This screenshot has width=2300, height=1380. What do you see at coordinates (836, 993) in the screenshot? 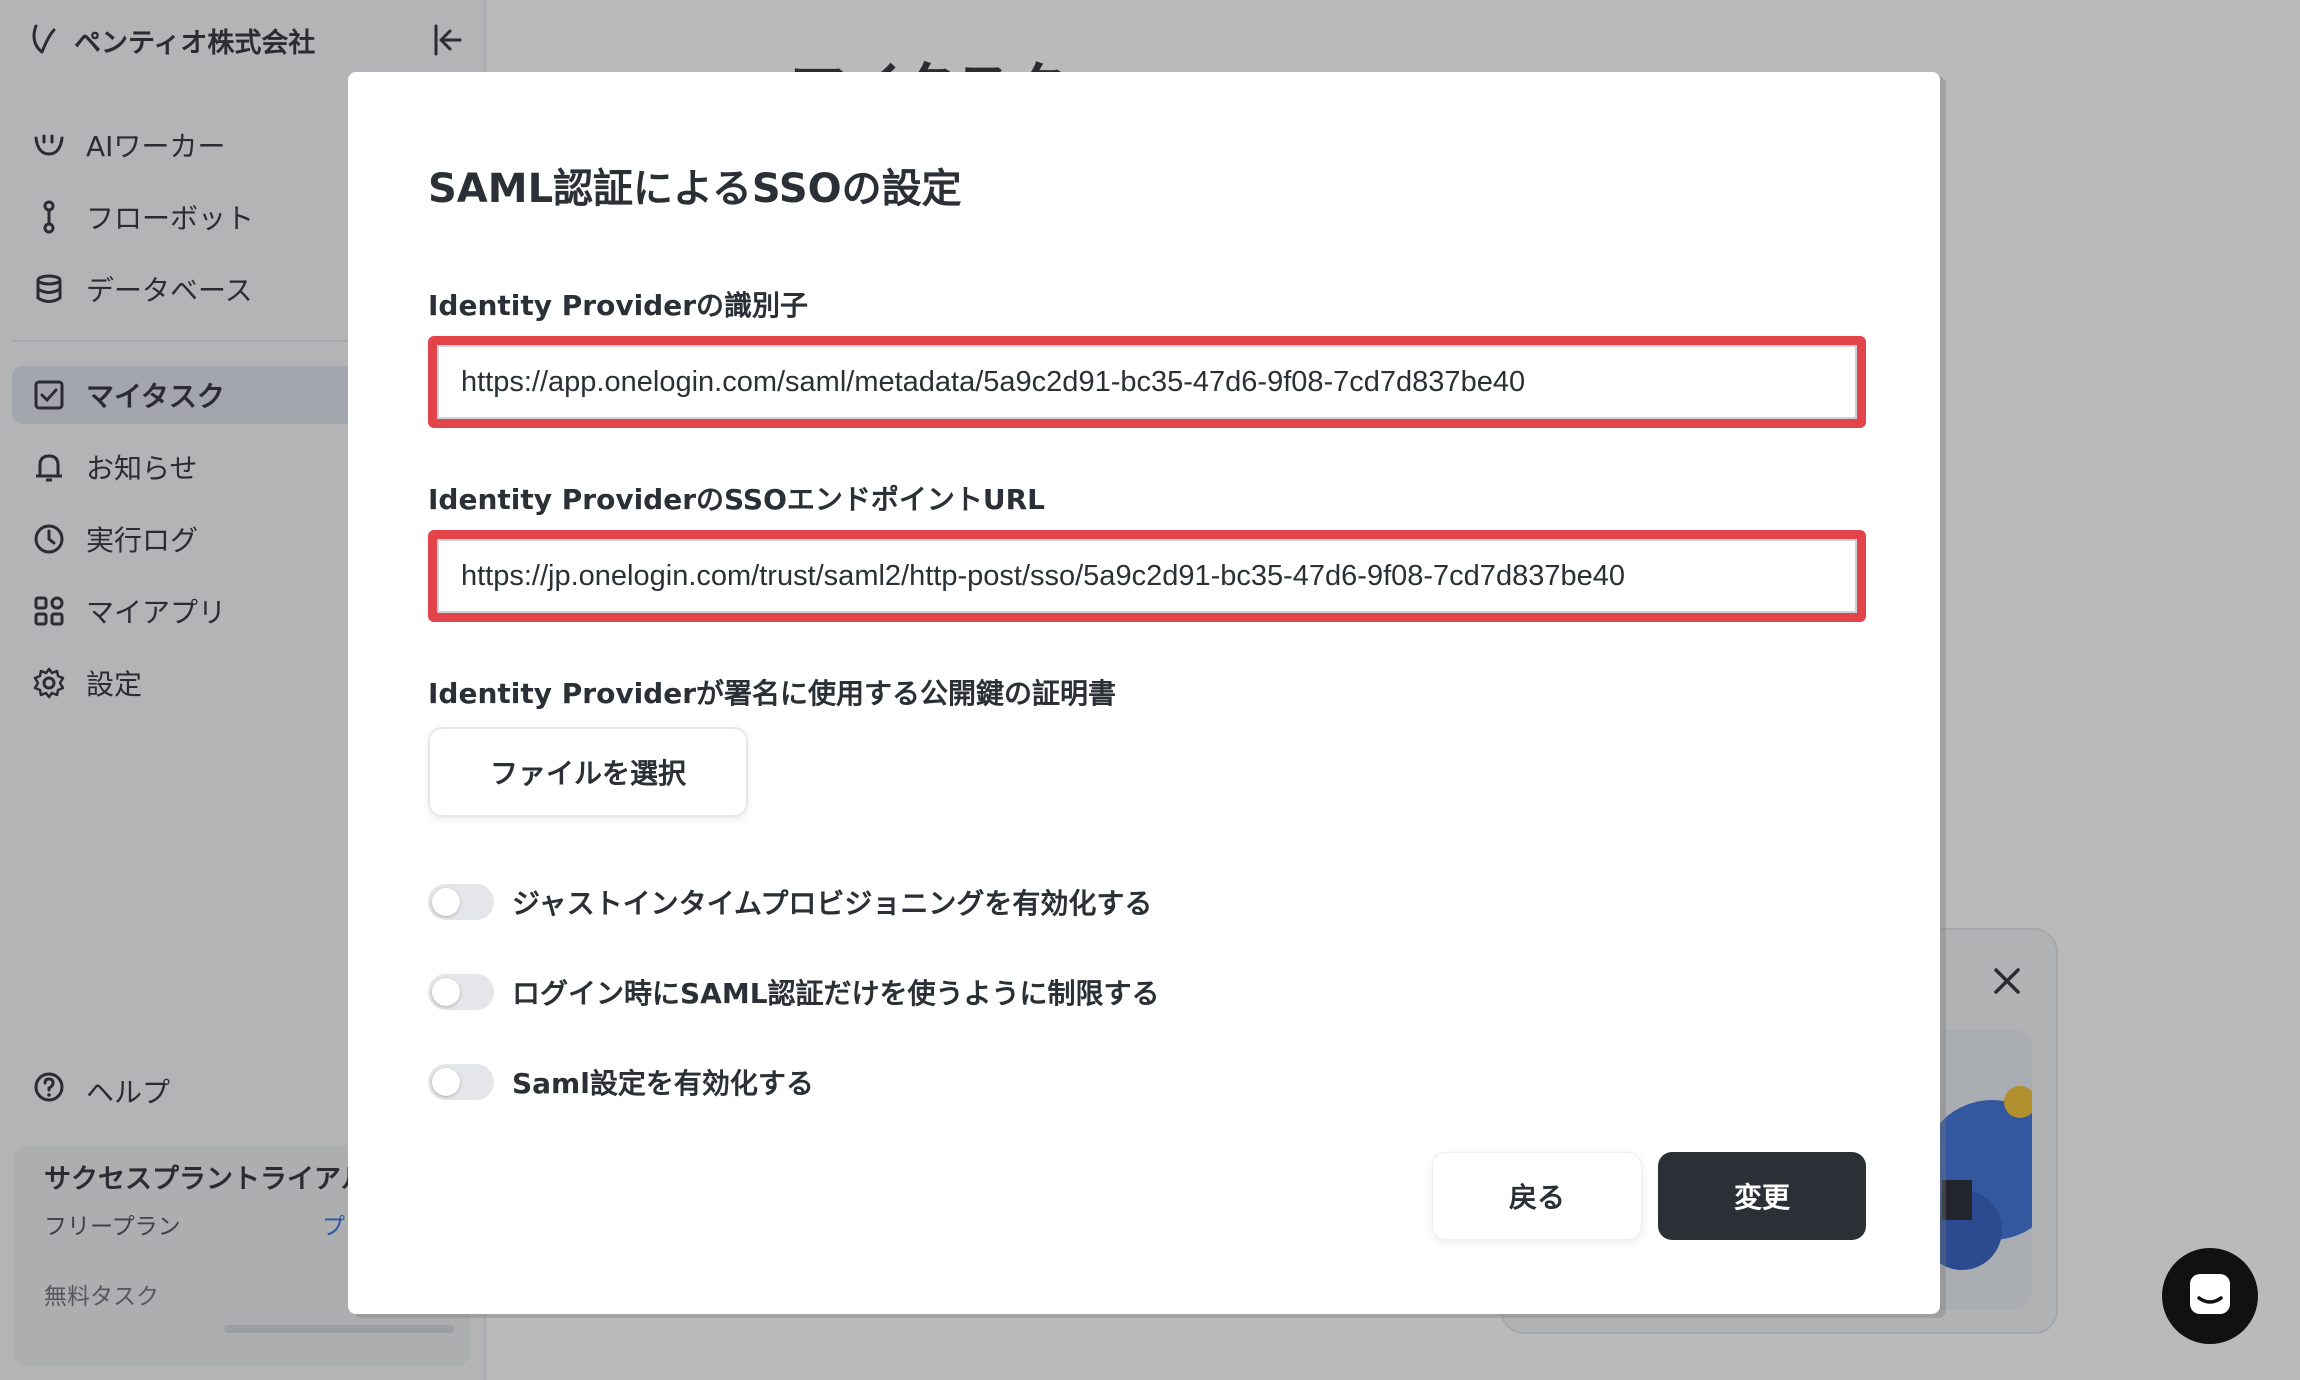
I see `toggle-label: ログイン時にSAML認証だけを使うように制限する` at bounding box center [836, 993].